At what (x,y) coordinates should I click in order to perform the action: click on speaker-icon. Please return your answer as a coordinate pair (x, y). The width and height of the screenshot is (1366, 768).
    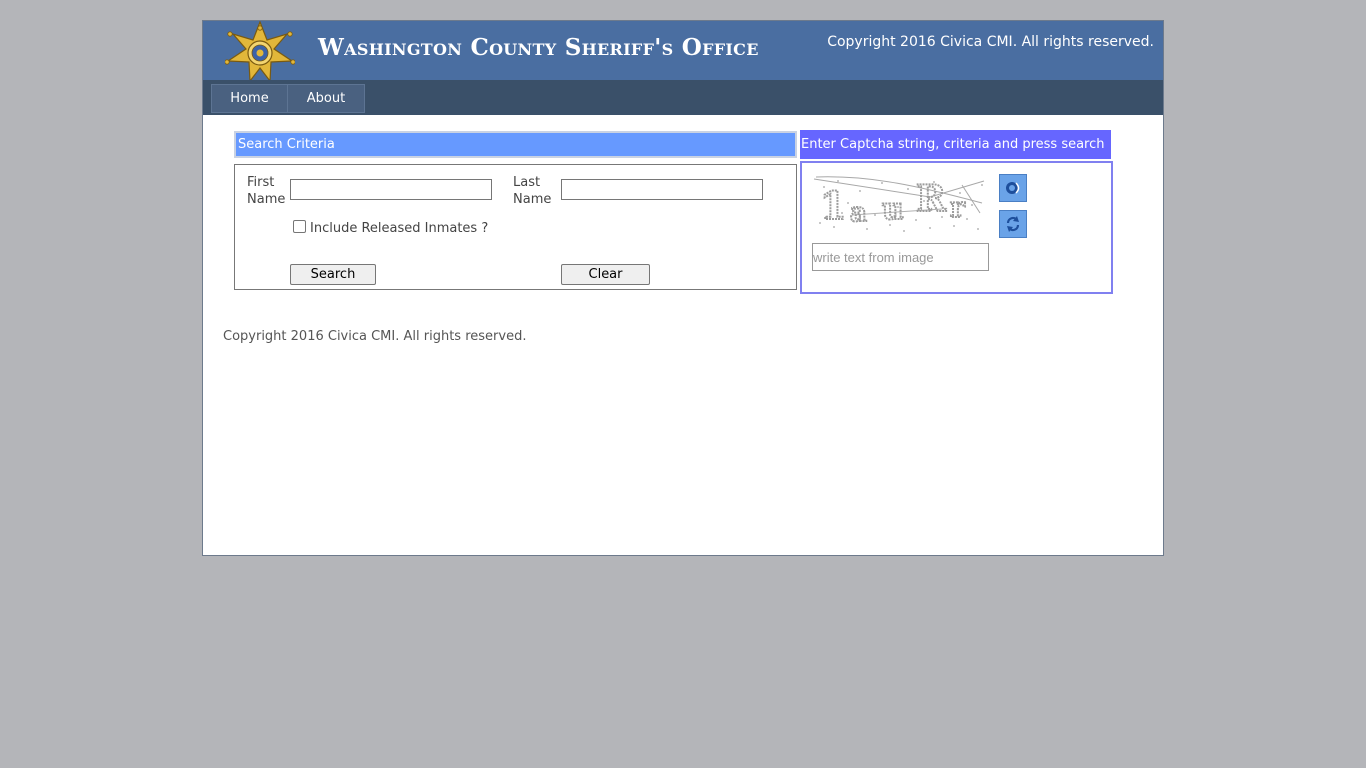
    Looking at the image, I should click on (1013, 188).